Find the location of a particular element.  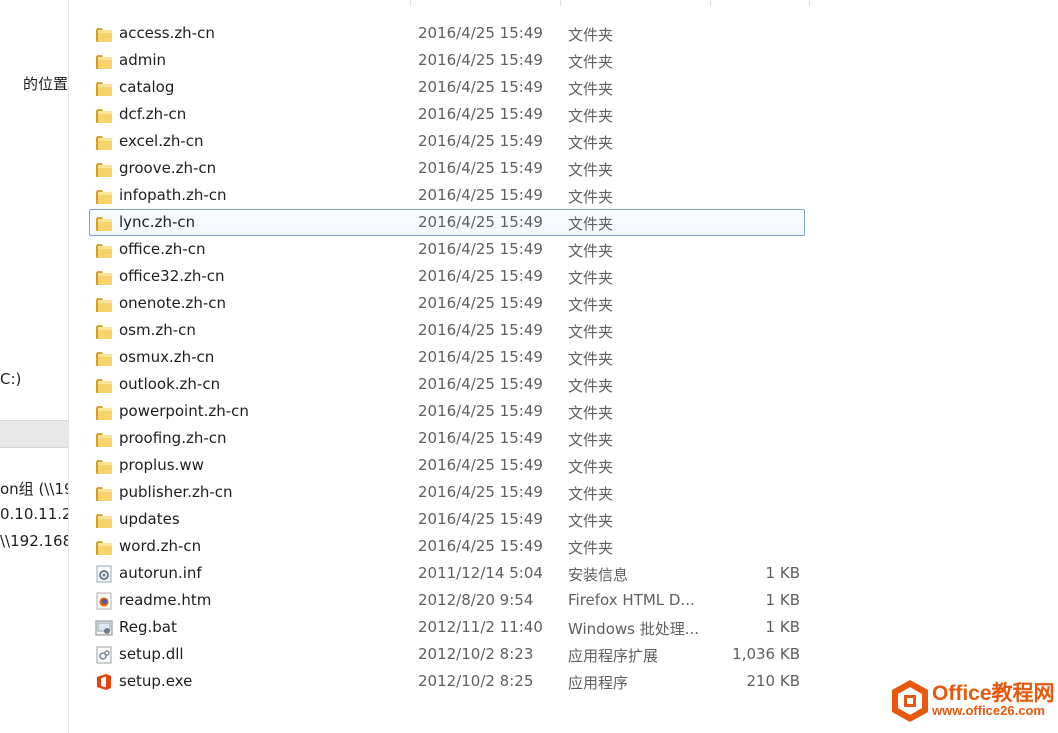

file-row: groove.zh-cn 2016/4/25 15:49 文件夹 is located at coordinates (447, 168).